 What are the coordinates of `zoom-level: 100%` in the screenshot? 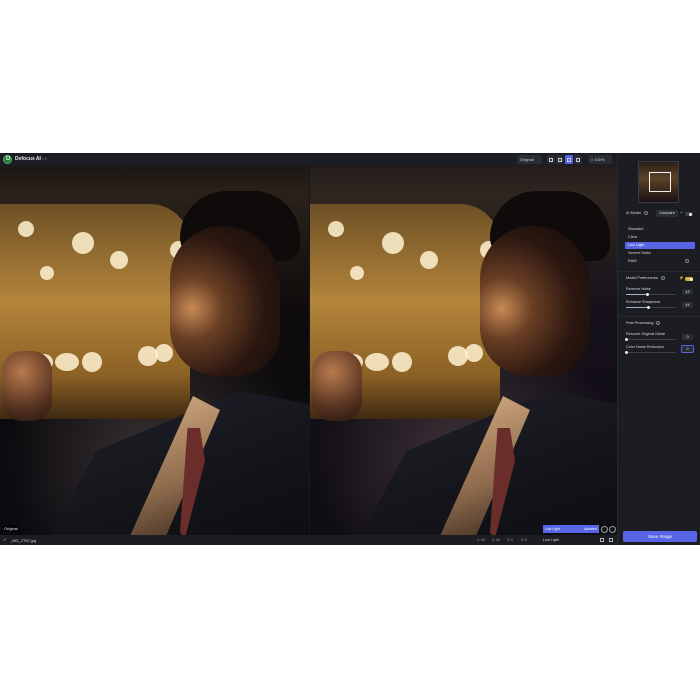 It's located at (599, 159).